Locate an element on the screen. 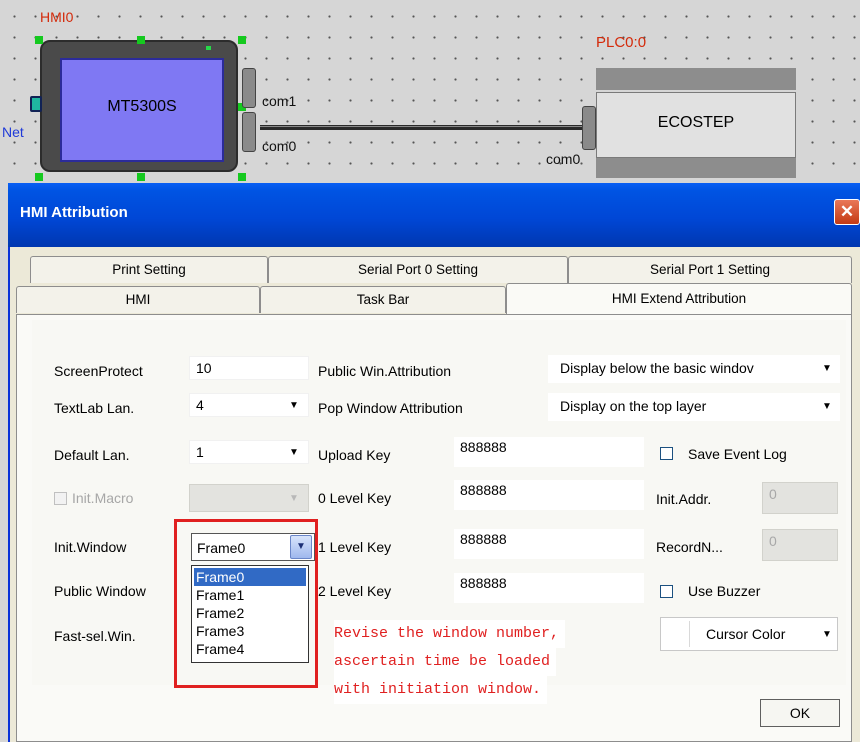  use-buzzer-checkbox is located at coordinates (666, 591).